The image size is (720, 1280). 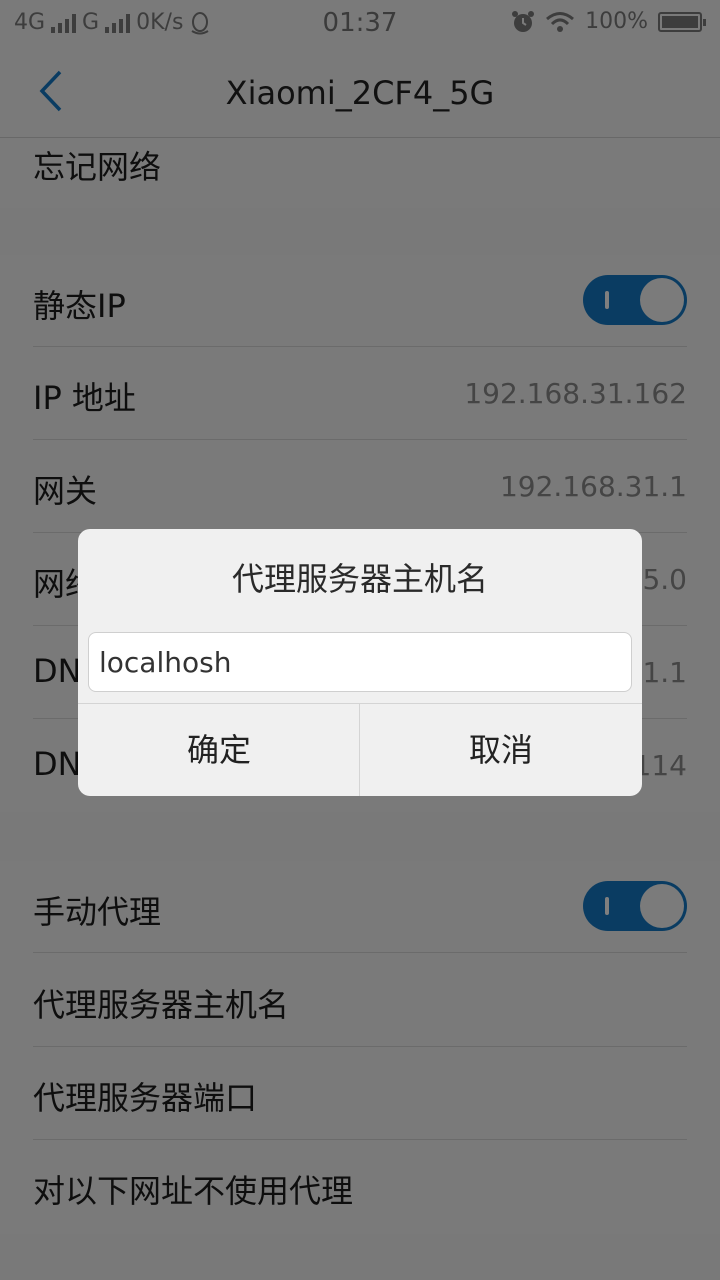 I want to click on dialog-title: 代理服务器主机名, so click(x=359, y=579).